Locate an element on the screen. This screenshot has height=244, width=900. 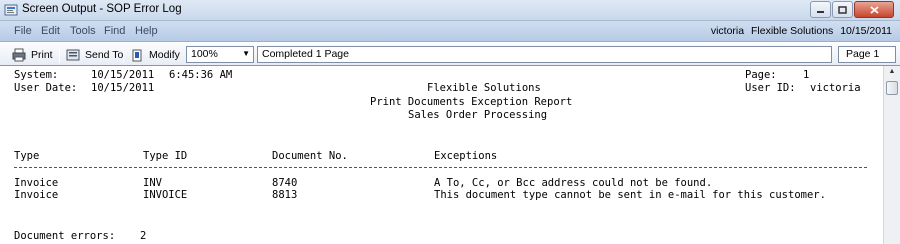
minimize-button is located at coordinates (820, 9).